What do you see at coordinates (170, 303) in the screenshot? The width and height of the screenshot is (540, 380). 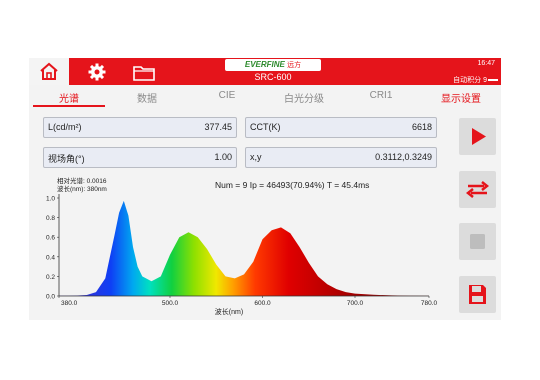 I see `x-tick-label: 500.0` at bounding box center [170, 303].